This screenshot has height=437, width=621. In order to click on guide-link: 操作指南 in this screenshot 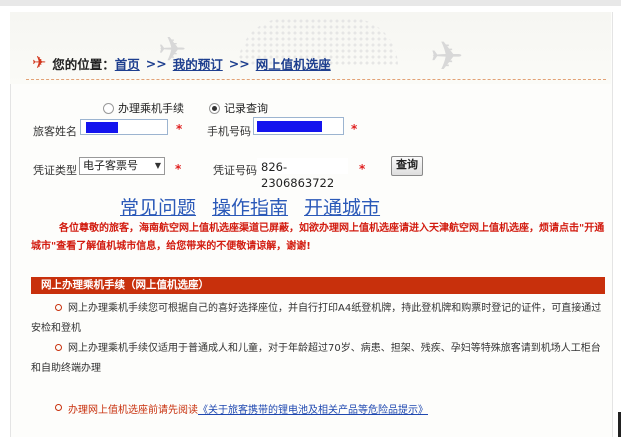, I will do `click(250, 206)`.